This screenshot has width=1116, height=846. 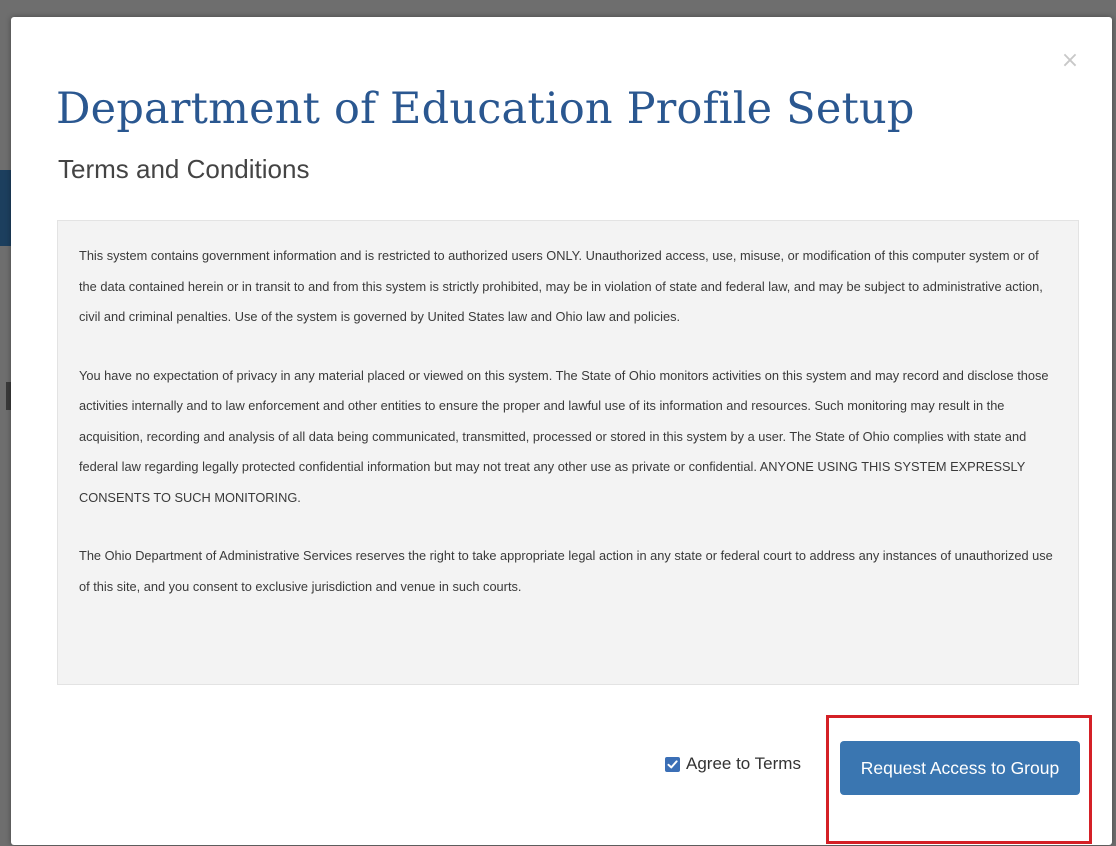 I want to click on request-access-button: Request Access to Group, so click(x=960, y=768).